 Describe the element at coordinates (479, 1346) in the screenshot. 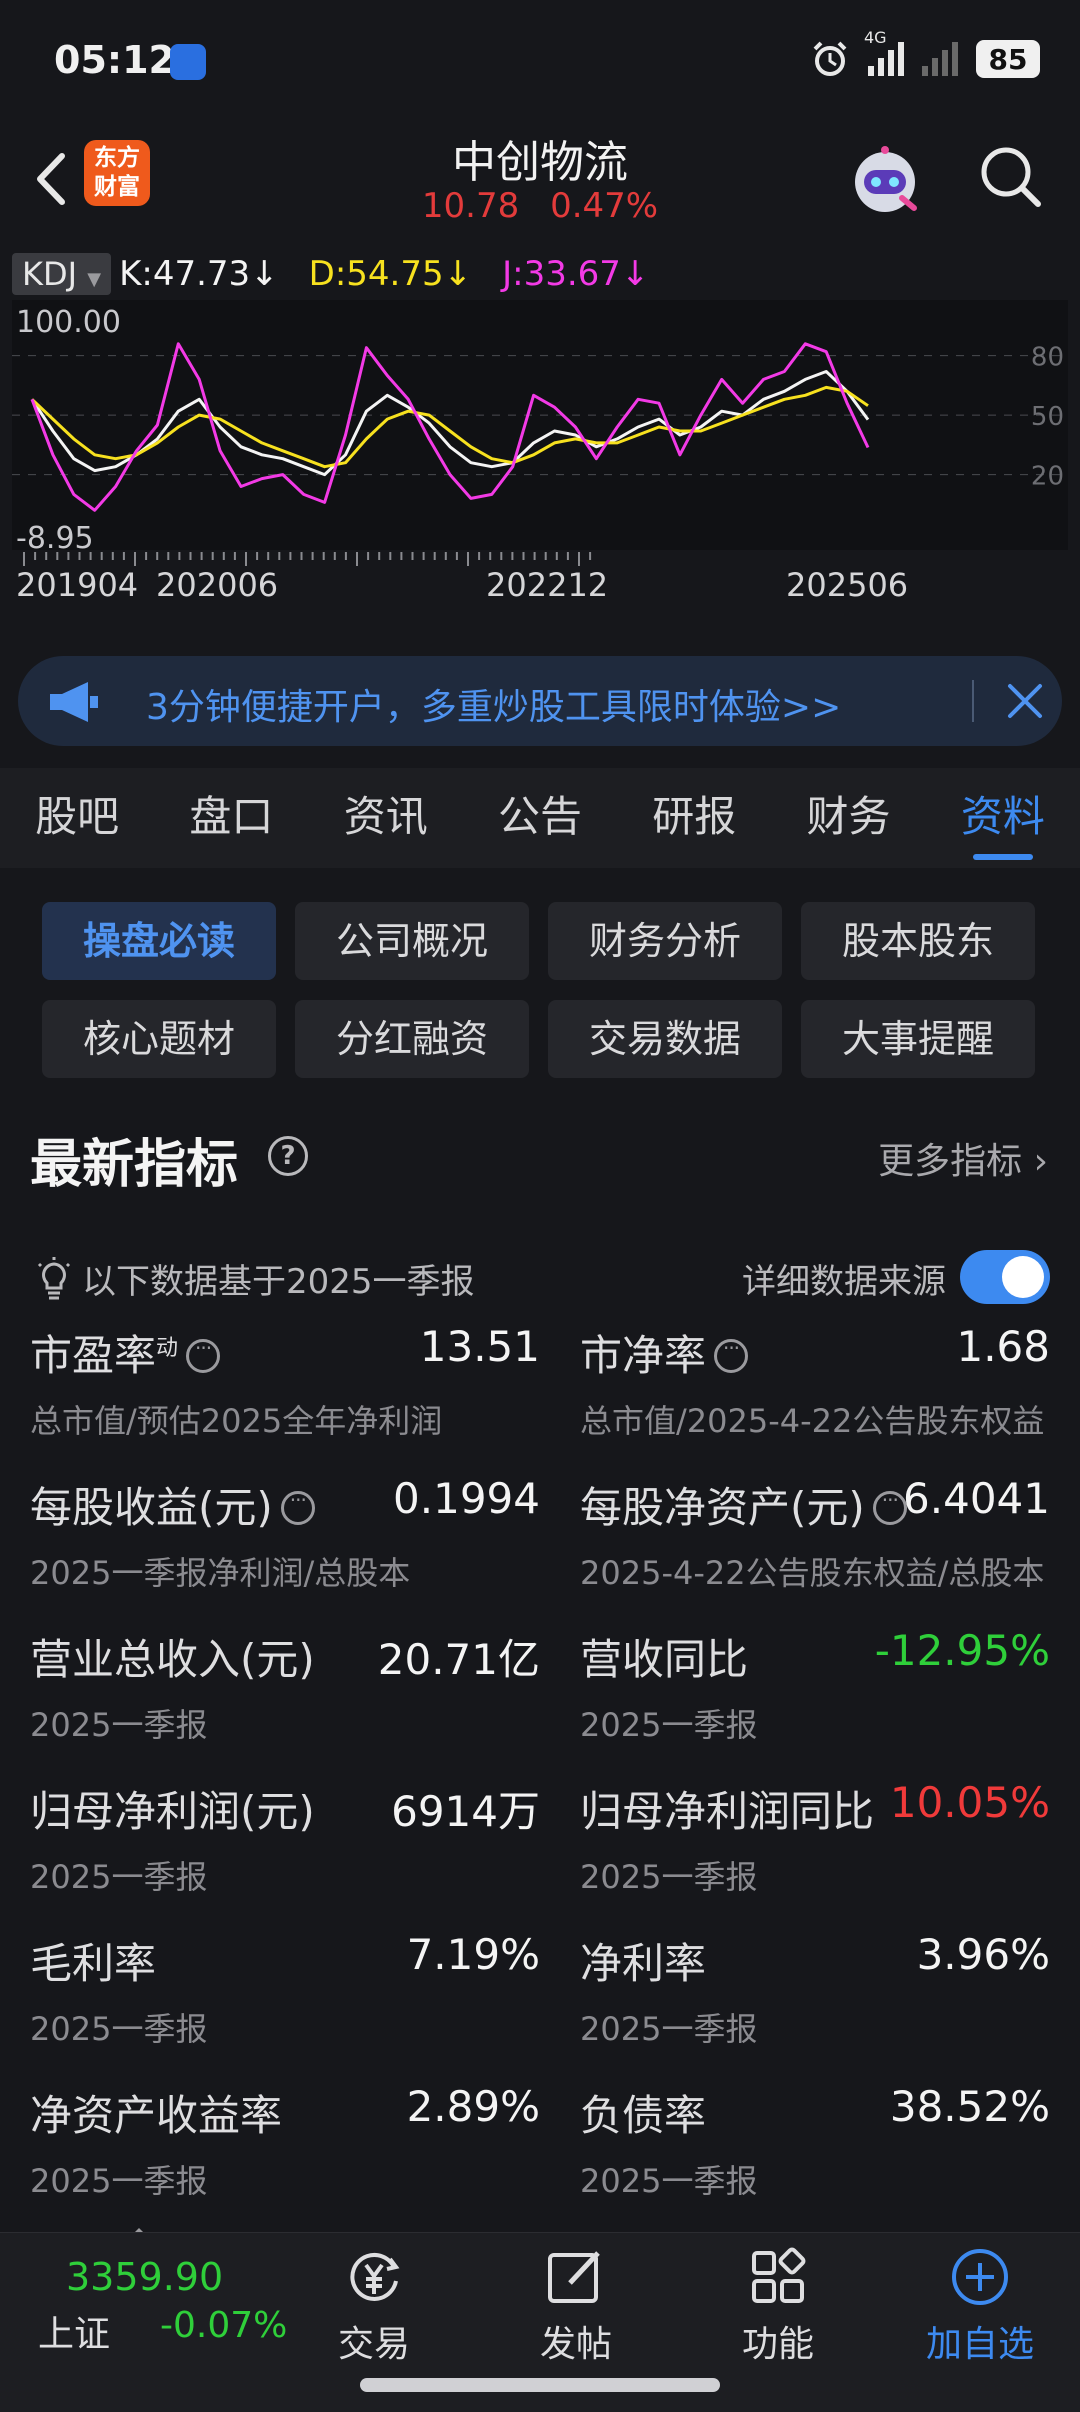

I see `metric-value: 13.51` at that location.